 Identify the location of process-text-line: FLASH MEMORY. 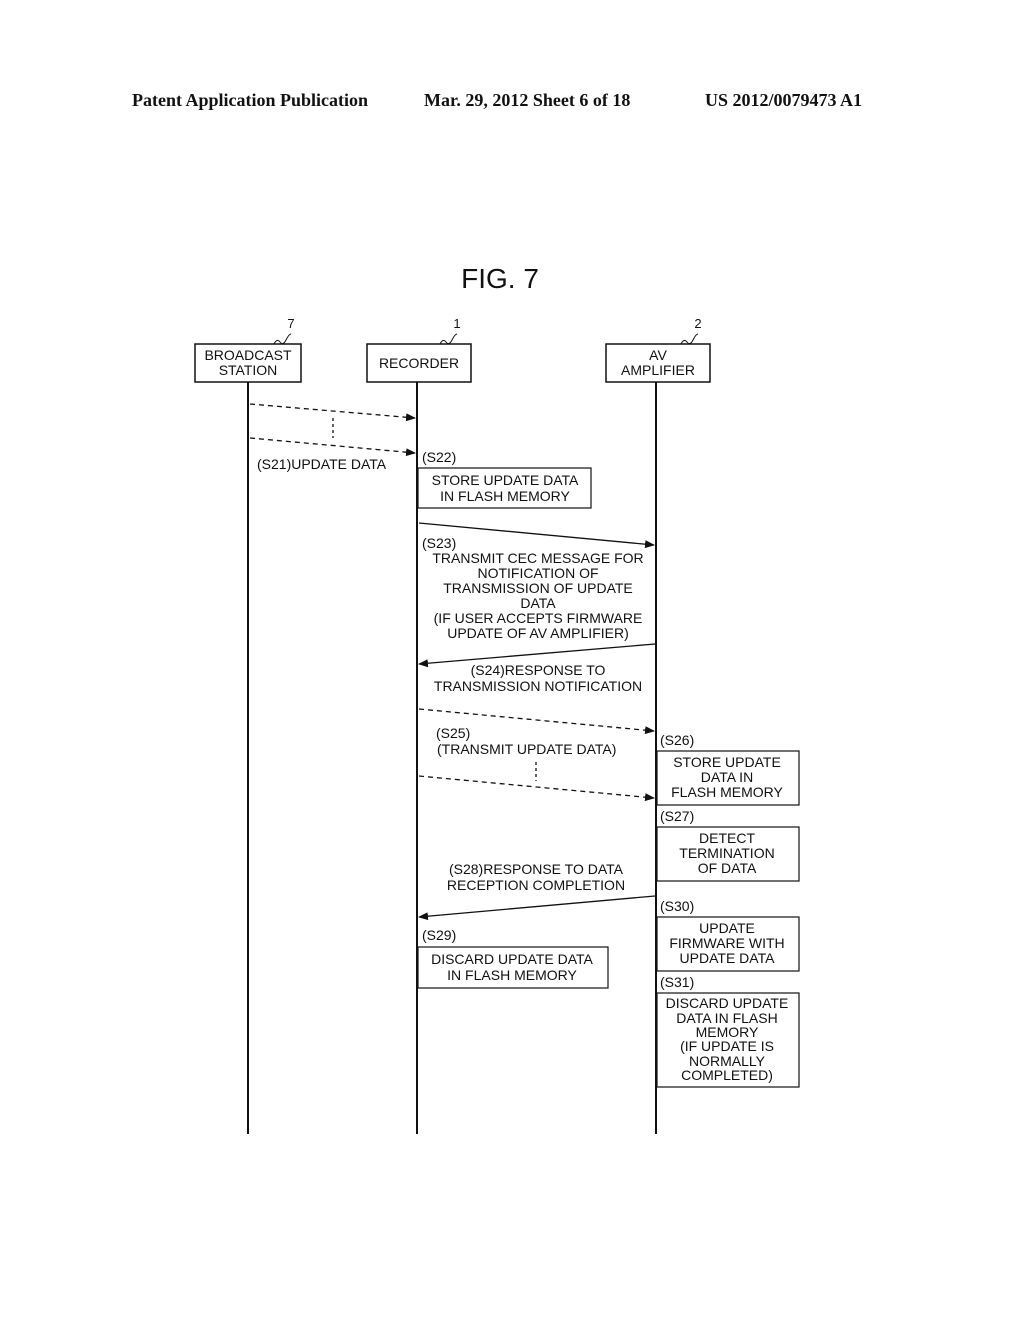
(727, 792).